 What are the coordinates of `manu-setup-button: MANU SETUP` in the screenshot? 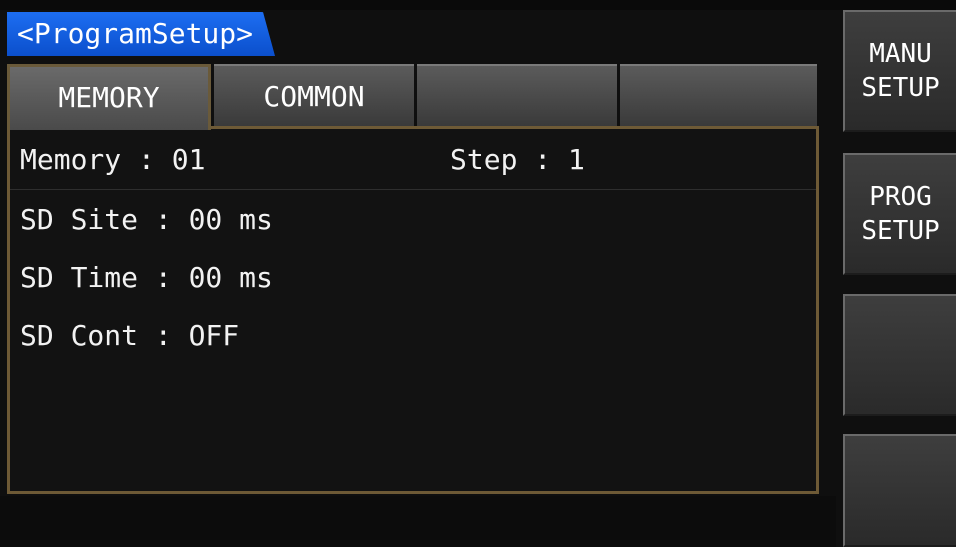 It's located at (899, 71).